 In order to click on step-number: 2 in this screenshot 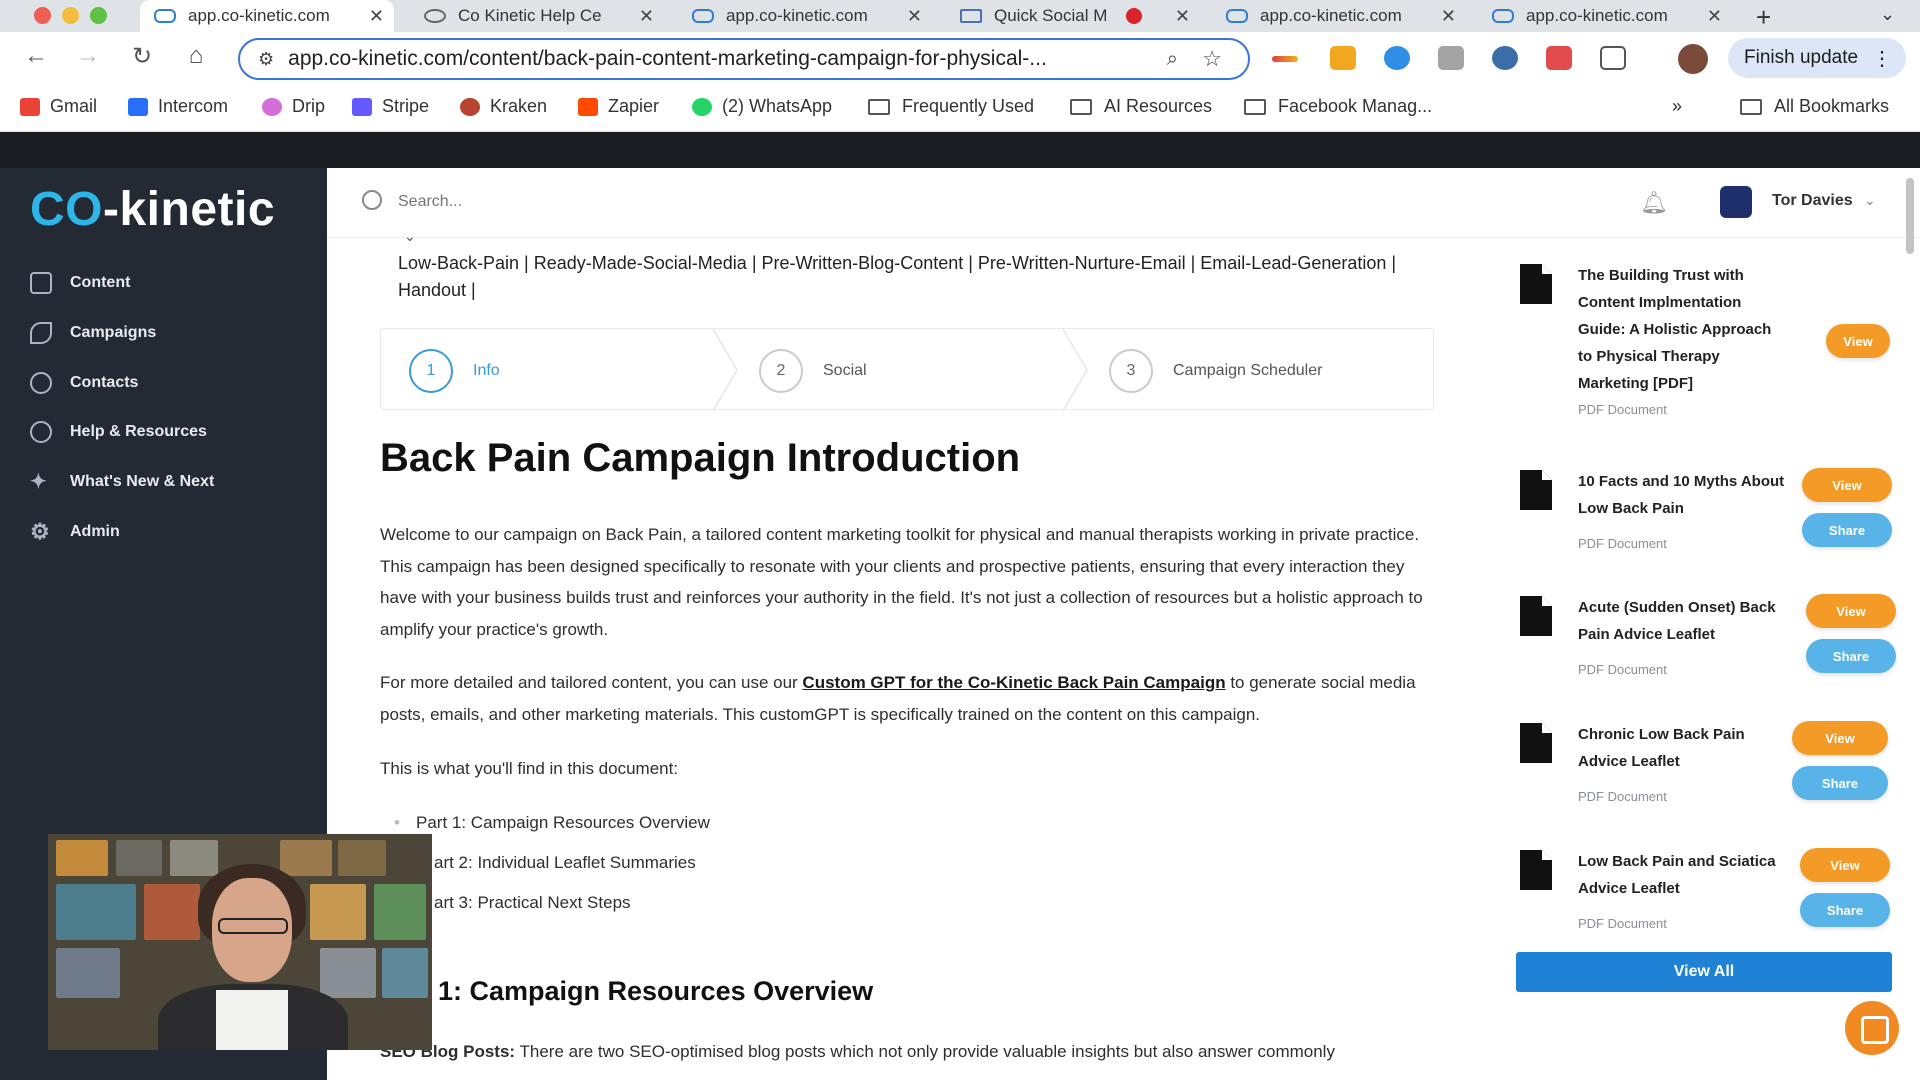, I will do `click(781, 371)`.